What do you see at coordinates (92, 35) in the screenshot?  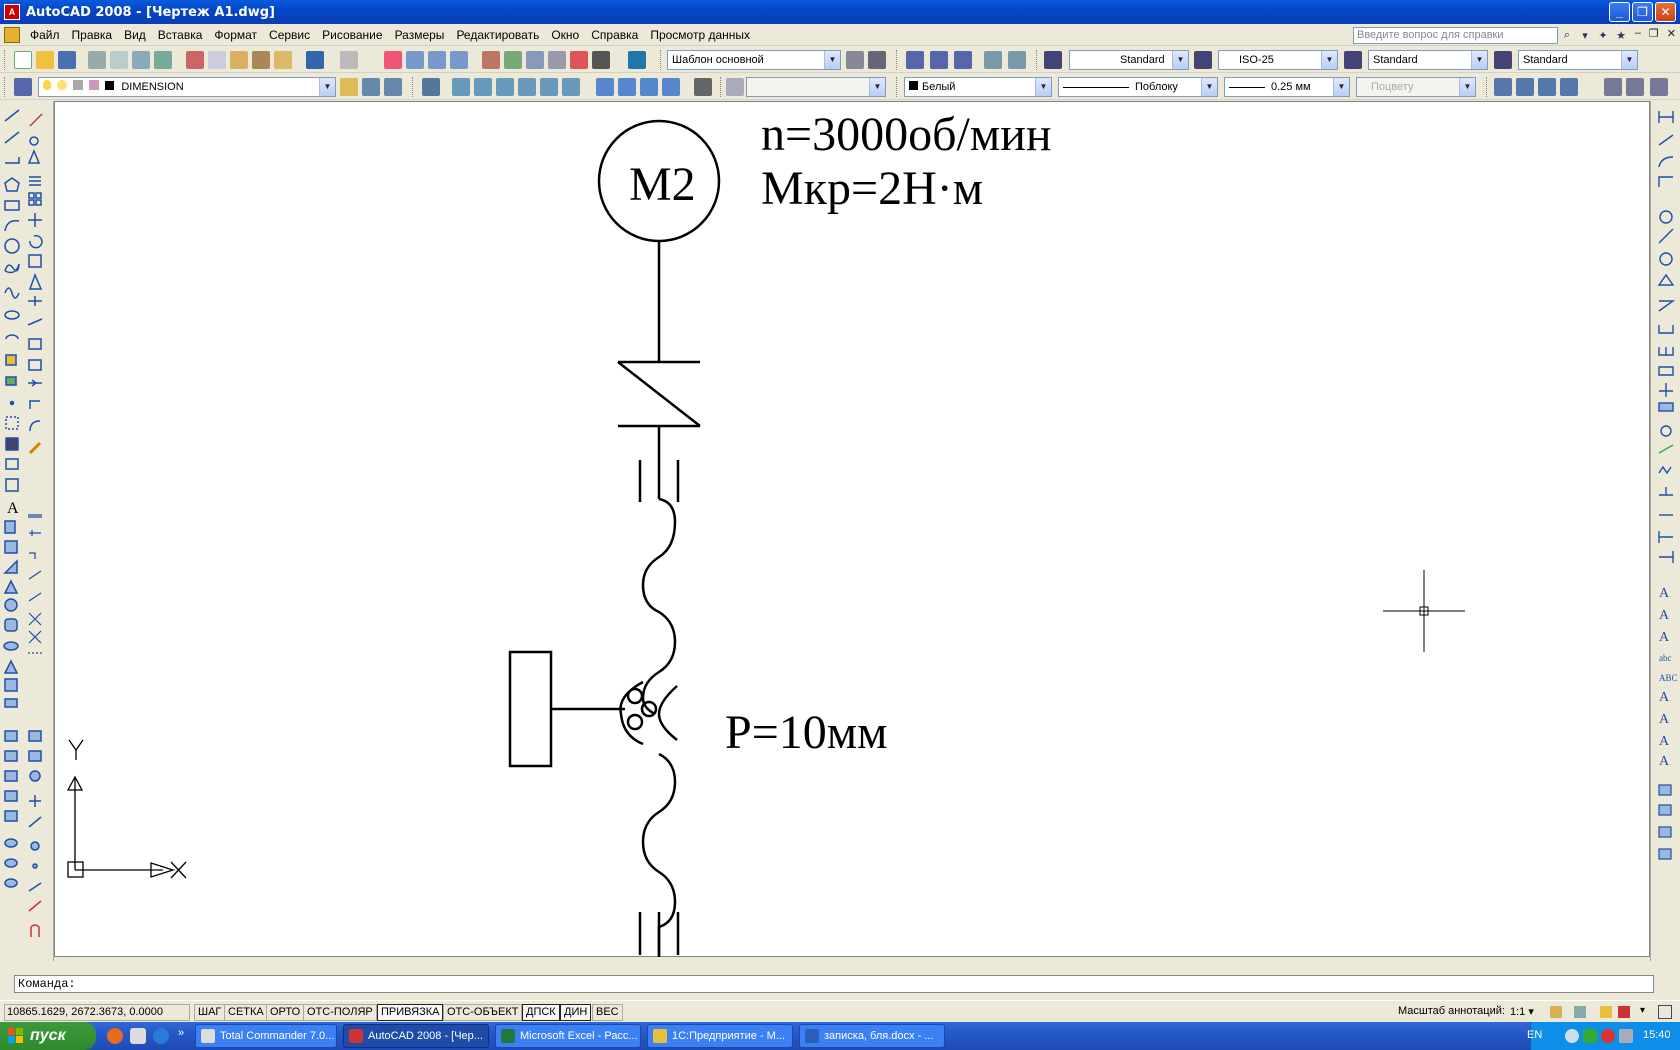 I see `menu-edit: Правка` at bounding box center [92, 35].